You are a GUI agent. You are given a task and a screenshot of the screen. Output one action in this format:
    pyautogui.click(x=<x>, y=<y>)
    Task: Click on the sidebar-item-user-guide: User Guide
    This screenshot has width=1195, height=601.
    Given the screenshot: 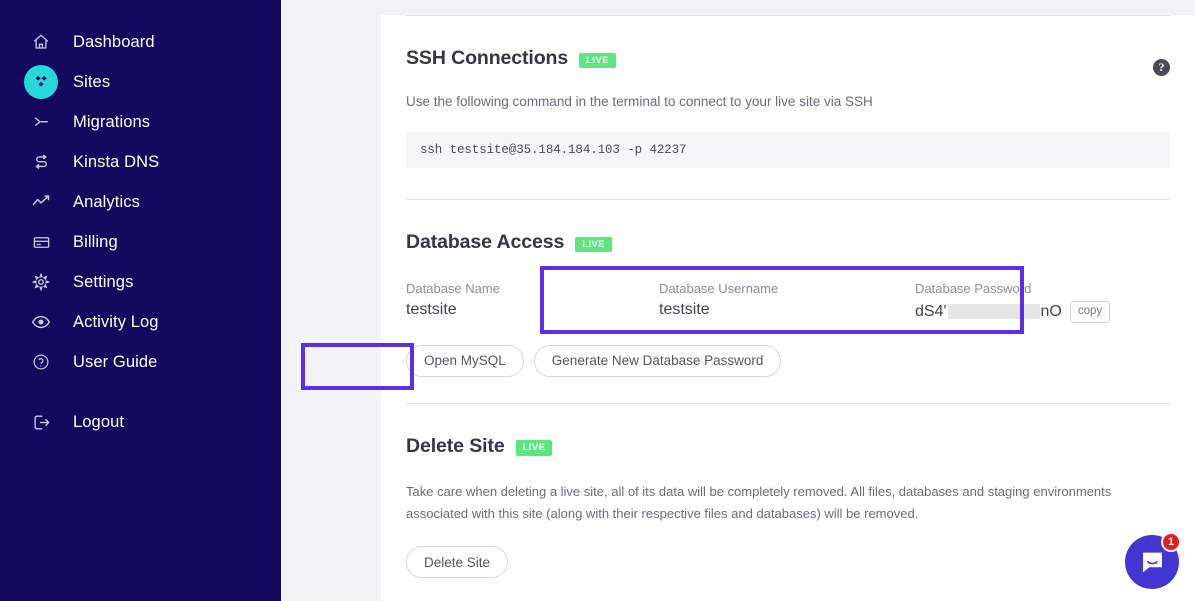 What is the action you would take?
    pyautogui.click(x=140, y=362)
    